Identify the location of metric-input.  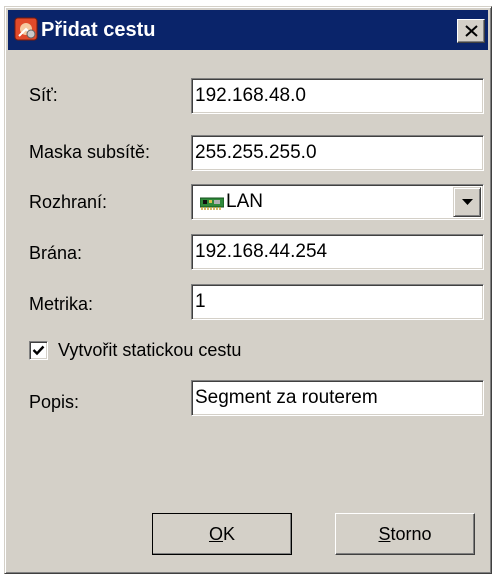
(330, 302).